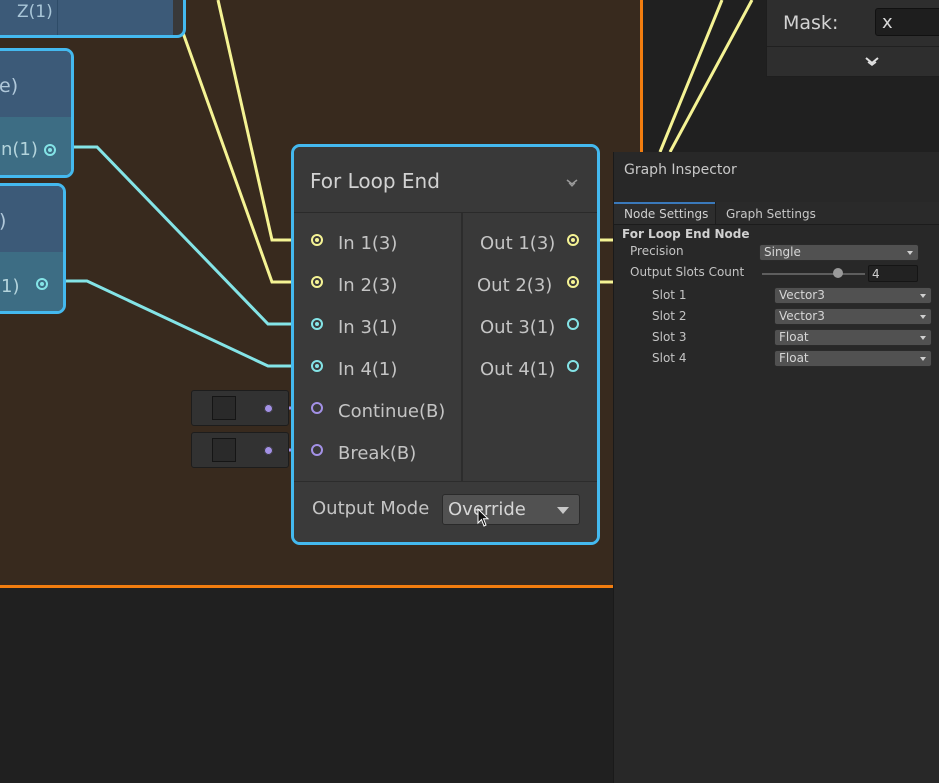 This screenshot has height=783, width=939. Describe the element at coordinates (669, 316) in the screenshot. I see `slot-2-label: Slot 2` at that location.